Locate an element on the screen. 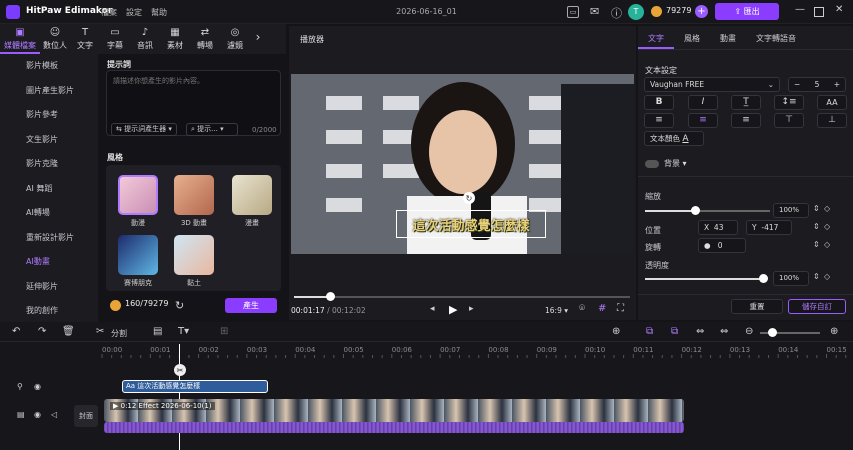  zoom-in-icon: ⊕ is located at coordinates (834, 331).